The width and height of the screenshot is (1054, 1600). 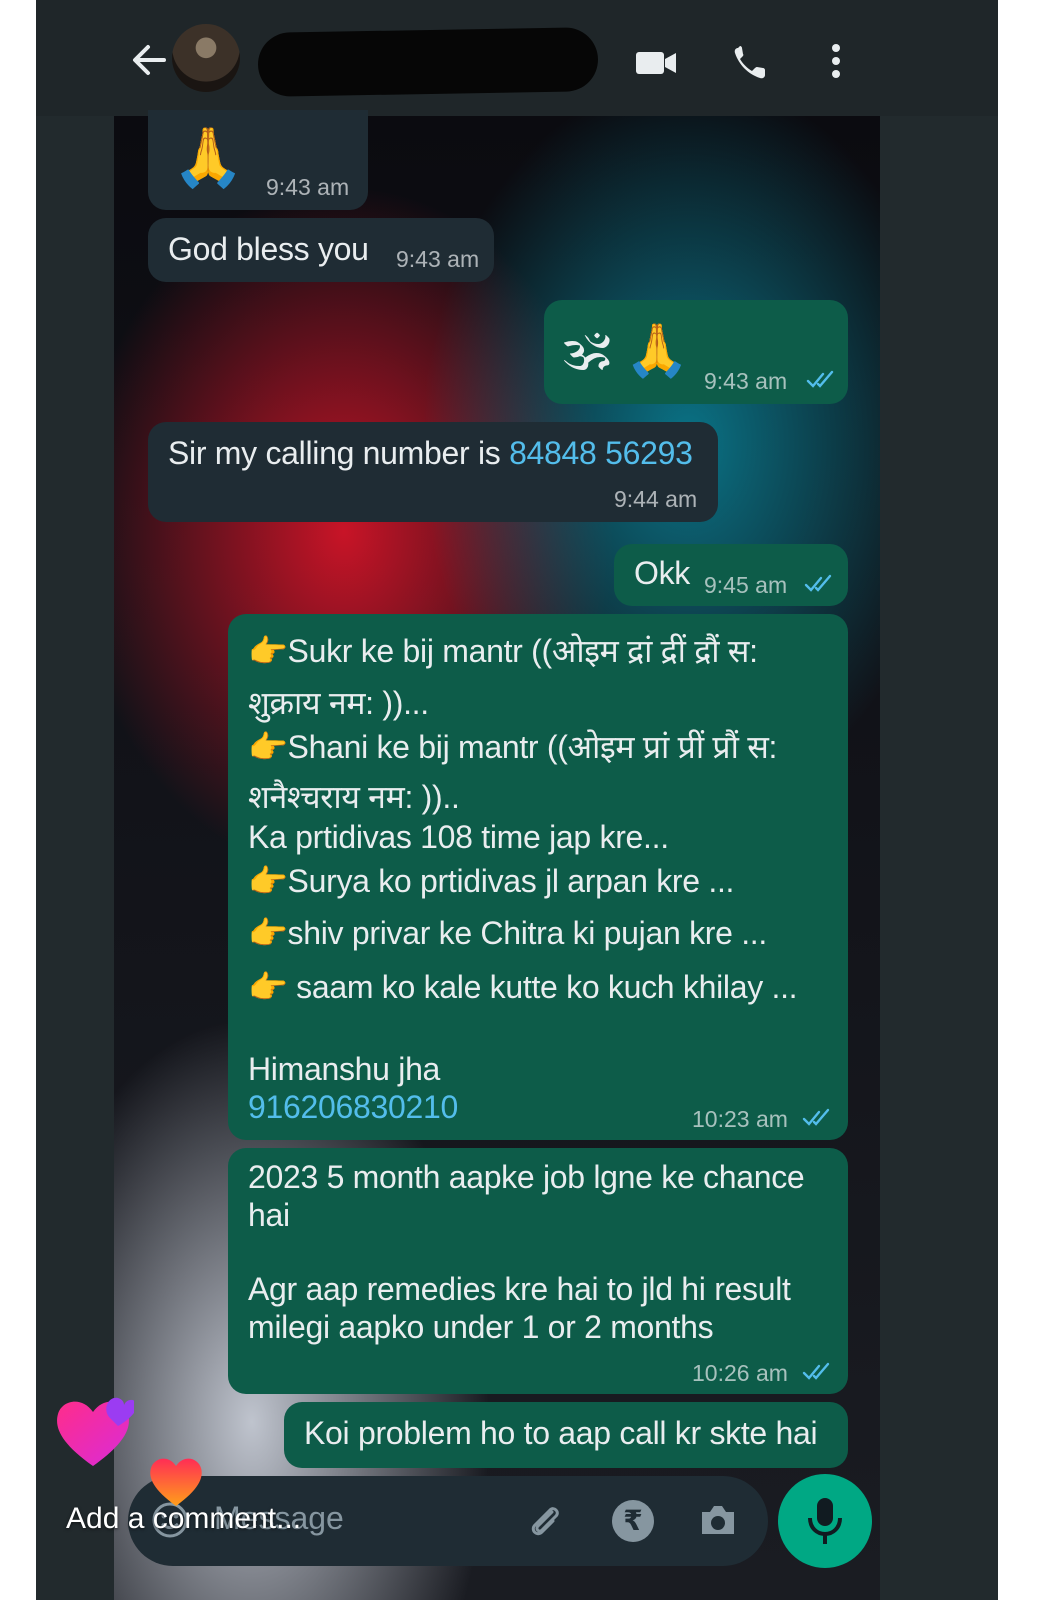 I want to click on more-menu-button, so click(x=838, y=62).